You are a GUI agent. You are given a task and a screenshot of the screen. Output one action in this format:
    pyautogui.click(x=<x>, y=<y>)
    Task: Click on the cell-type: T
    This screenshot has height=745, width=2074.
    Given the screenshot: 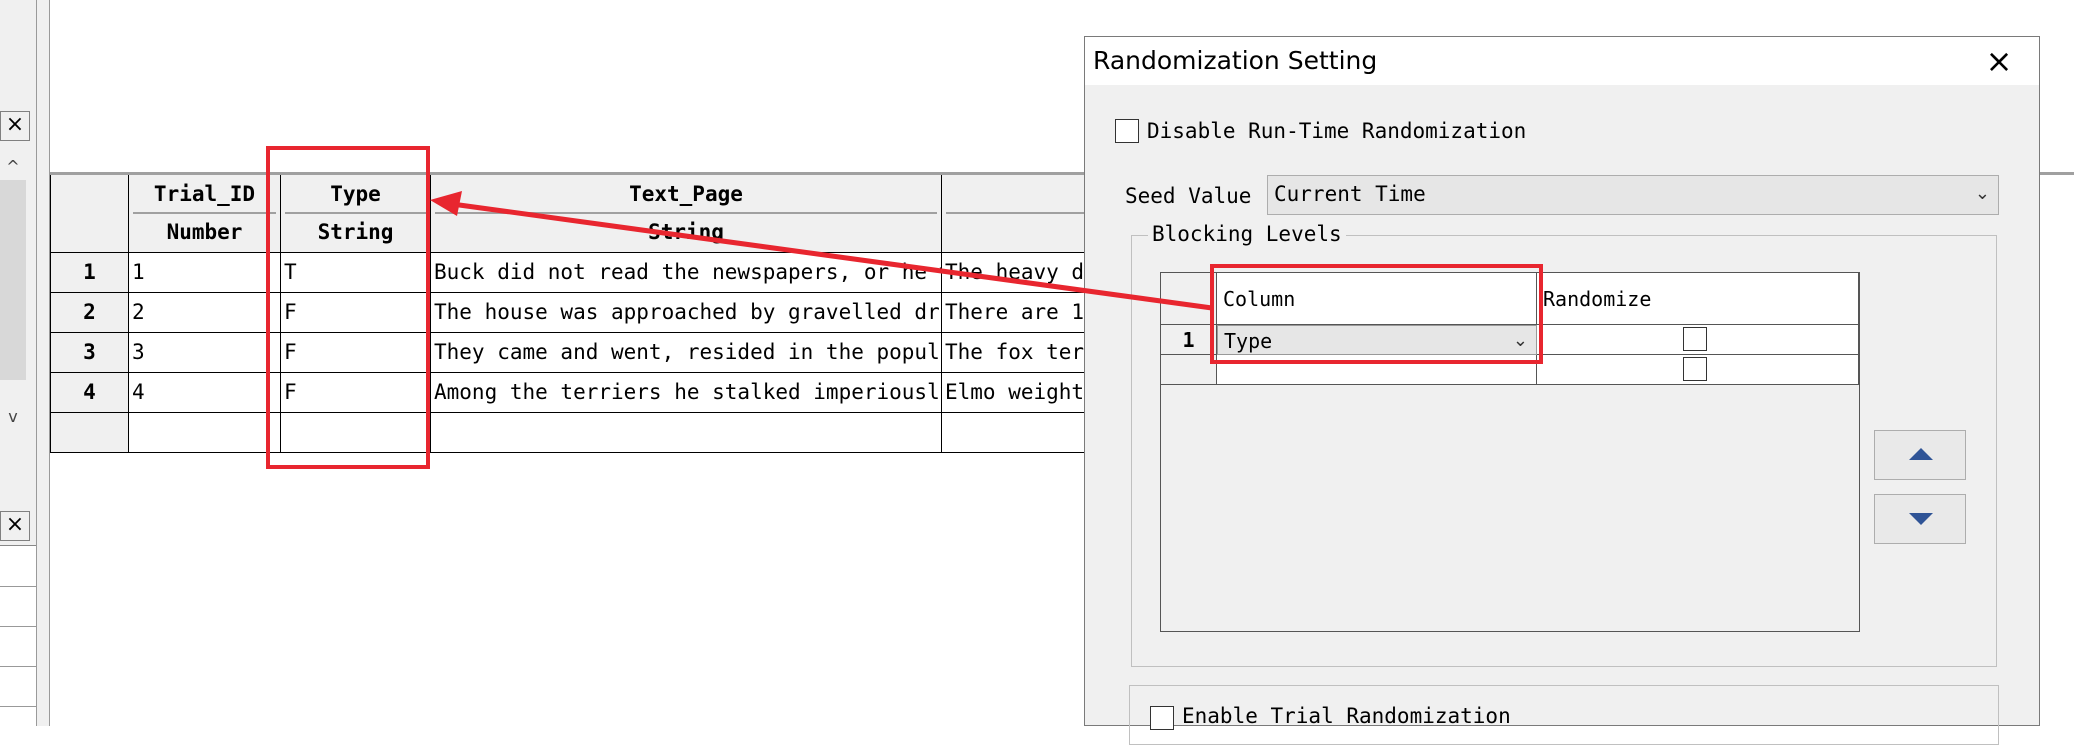 What is the action you would take?
    pyautogui.click(x=356, y=273)
    